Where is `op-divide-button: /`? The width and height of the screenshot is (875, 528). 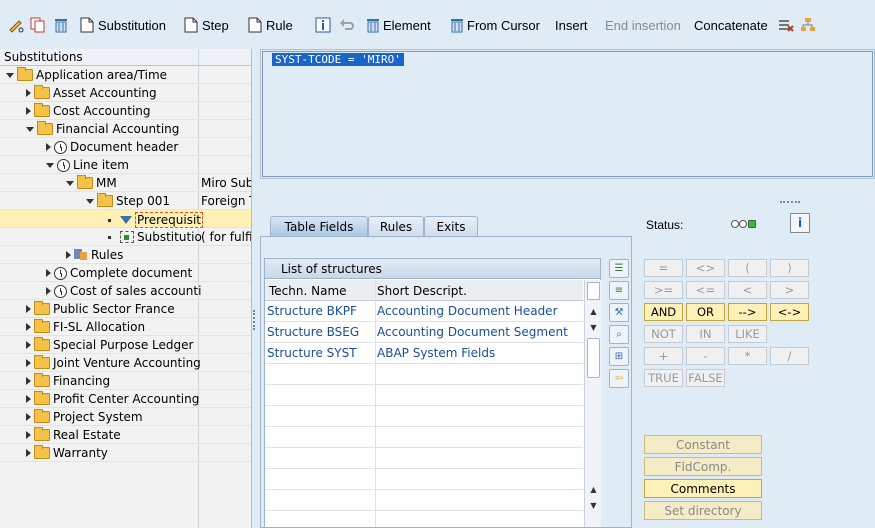
op-divide-button: / is located at coordinates (789, 356).